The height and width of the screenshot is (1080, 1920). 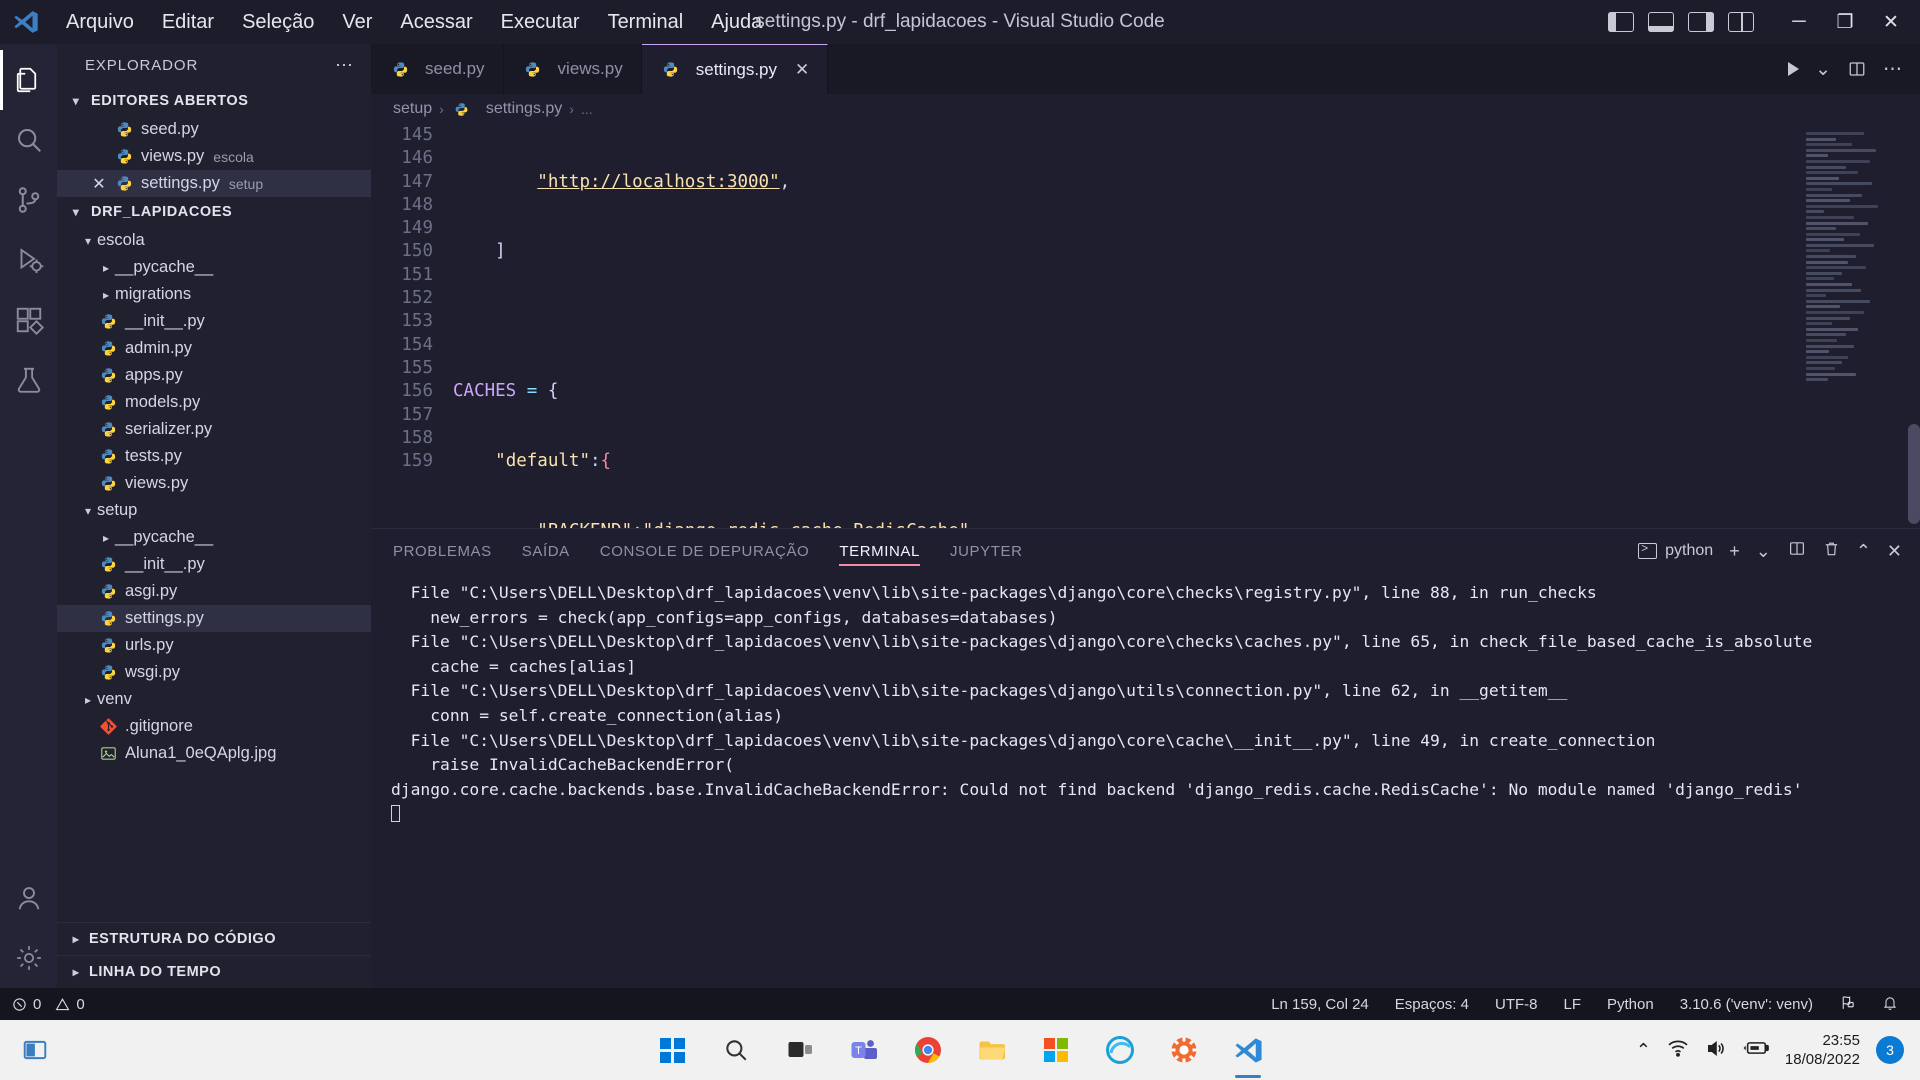 What do you see at coordinates (214, 429) in the screenshot?
I see `tree-file-serializer: serializer.py` at bounding box center [214, 429].